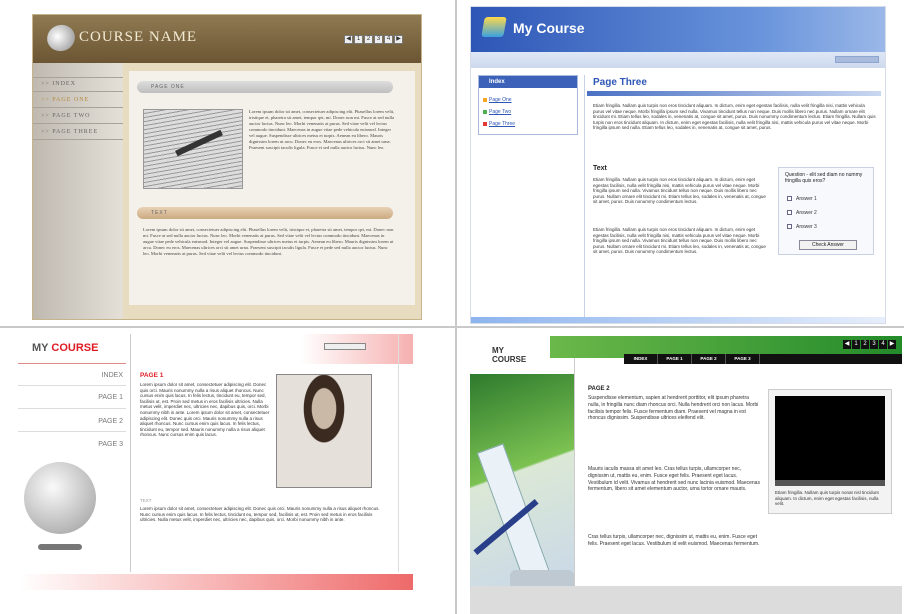  What do you see at coordinates (40, 348) in the screenshot?
I see `logo-my: MY` at bounding box center [40, 348].